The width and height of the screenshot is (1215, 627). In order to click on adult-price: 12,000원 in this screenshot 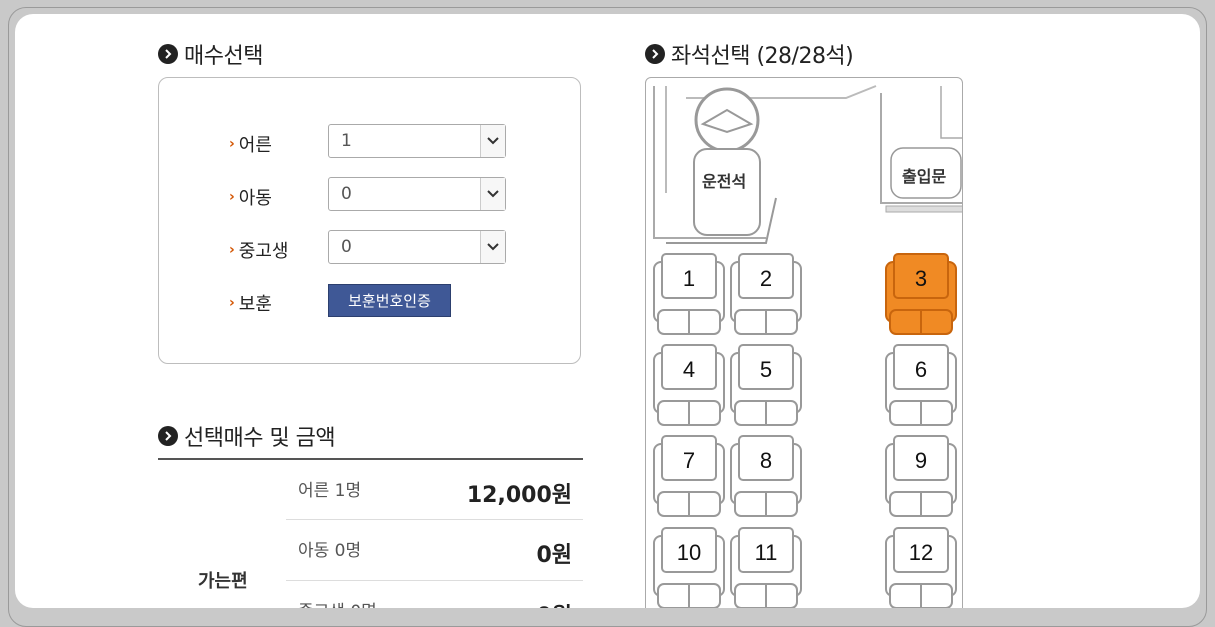, I will do `click(519, 495)`.